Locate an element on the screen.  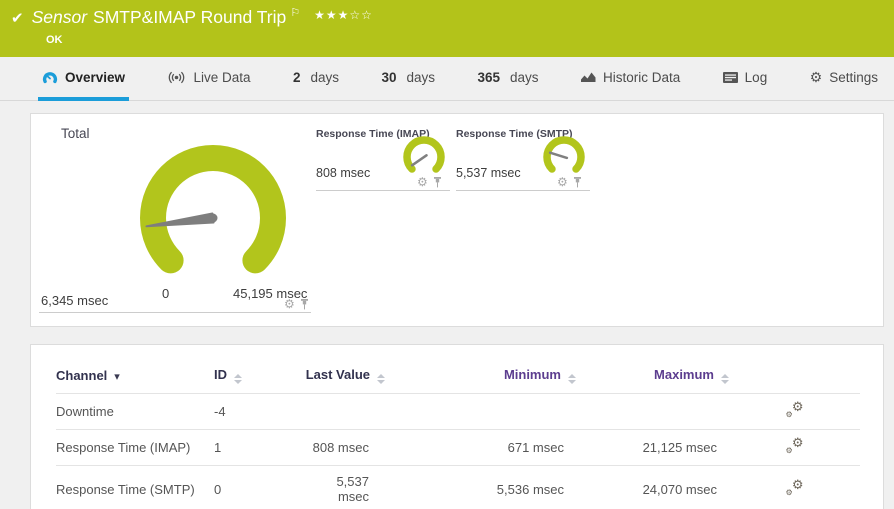
tab-2-days: 2 days is located at coordinates (316, 79).